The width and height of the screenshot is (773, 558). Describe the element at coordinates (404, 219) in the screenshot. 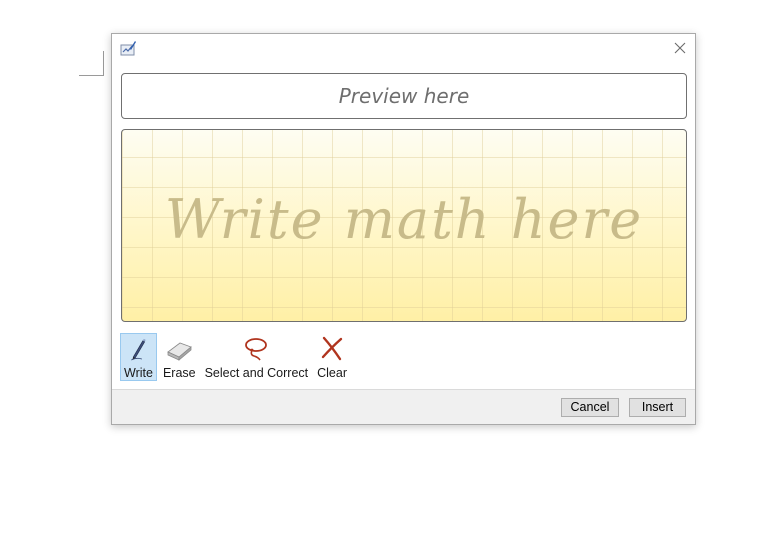

I see `writing-placeholder: Write math here` at that location.